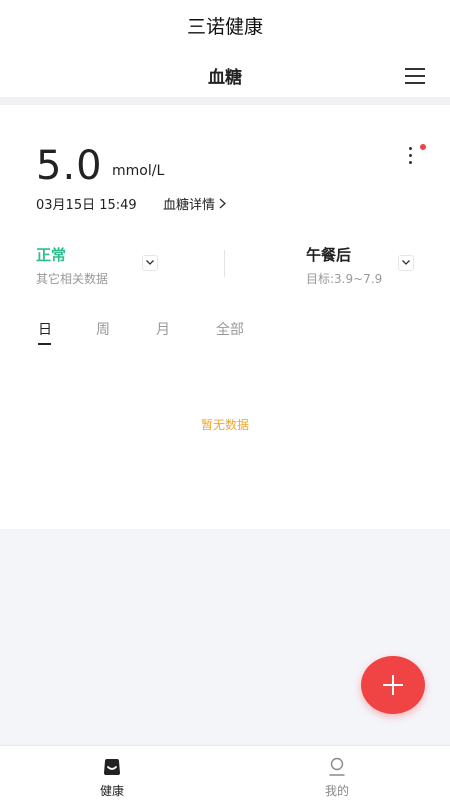 Image resolution: width=450 pixels, height=800 pixels. I want to click on nav-item-health: 健康, so click(112, 773).